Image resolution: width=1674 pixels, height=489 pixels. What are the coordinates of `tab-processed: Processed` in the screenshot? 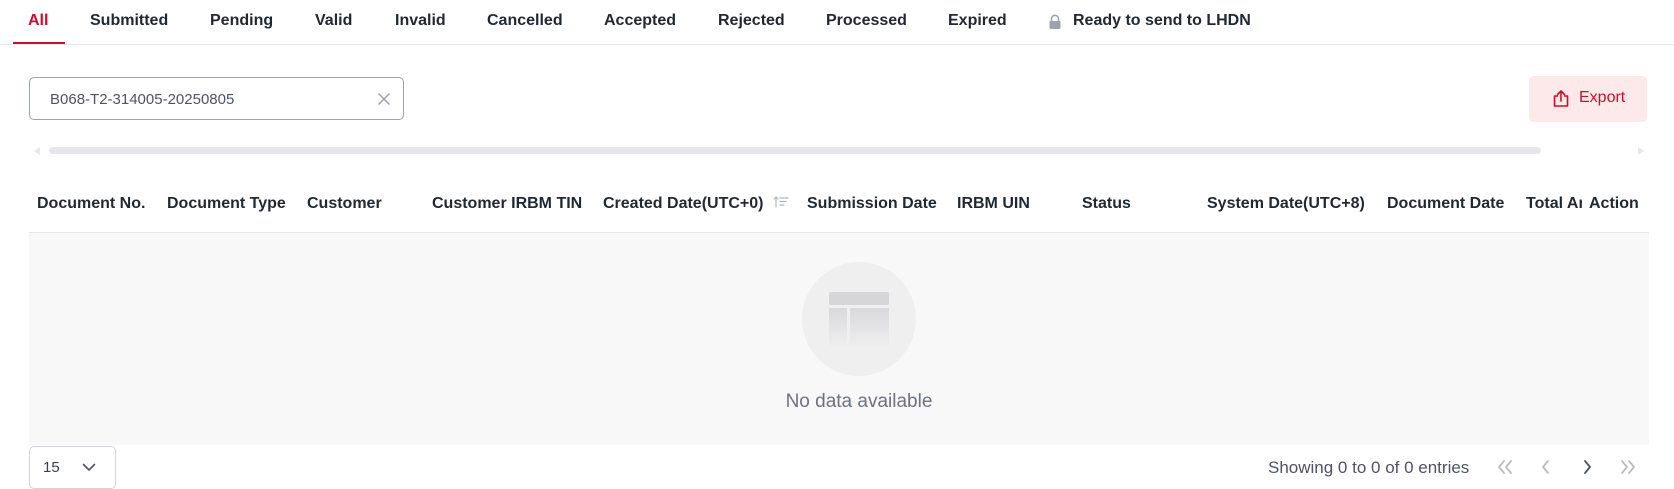 It's located at (866, 21).